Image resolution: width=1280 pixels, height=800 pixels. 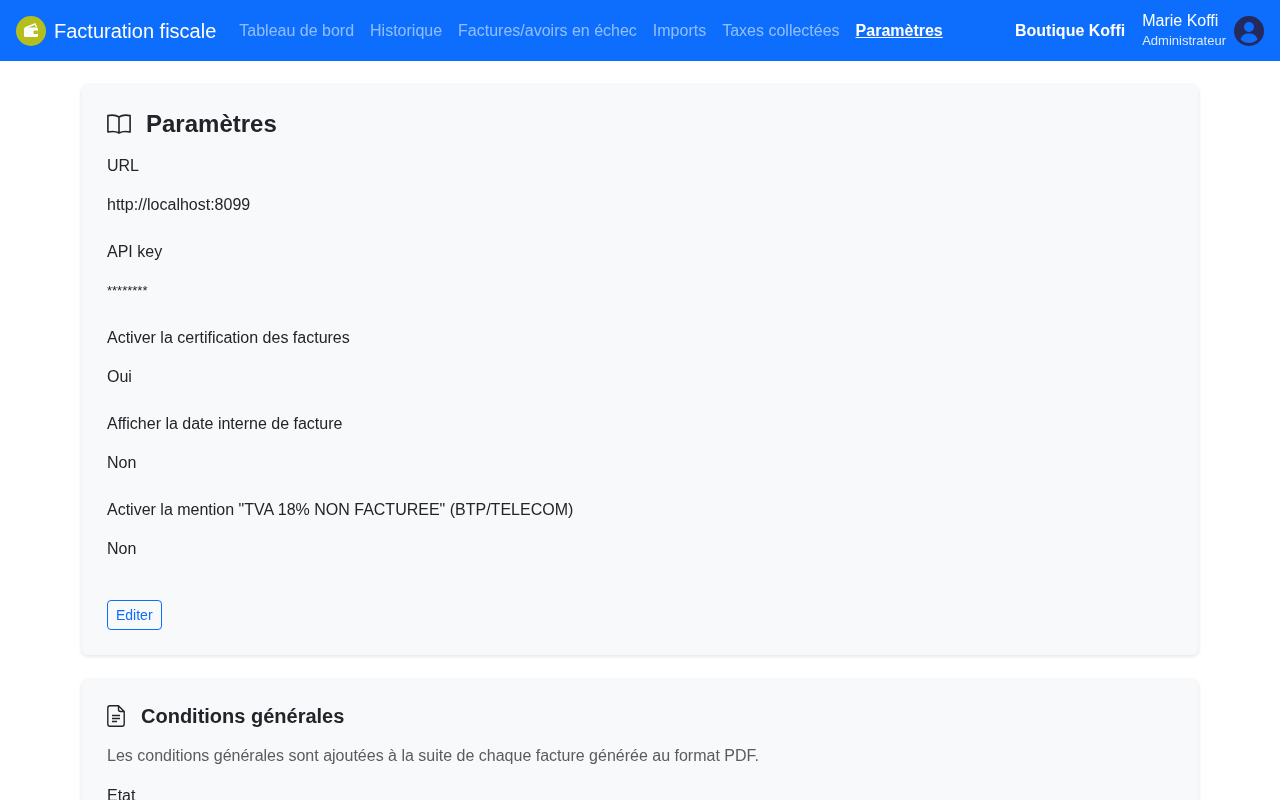 I want to click on card-title: Conditions générales, so click(x=243, y=716).